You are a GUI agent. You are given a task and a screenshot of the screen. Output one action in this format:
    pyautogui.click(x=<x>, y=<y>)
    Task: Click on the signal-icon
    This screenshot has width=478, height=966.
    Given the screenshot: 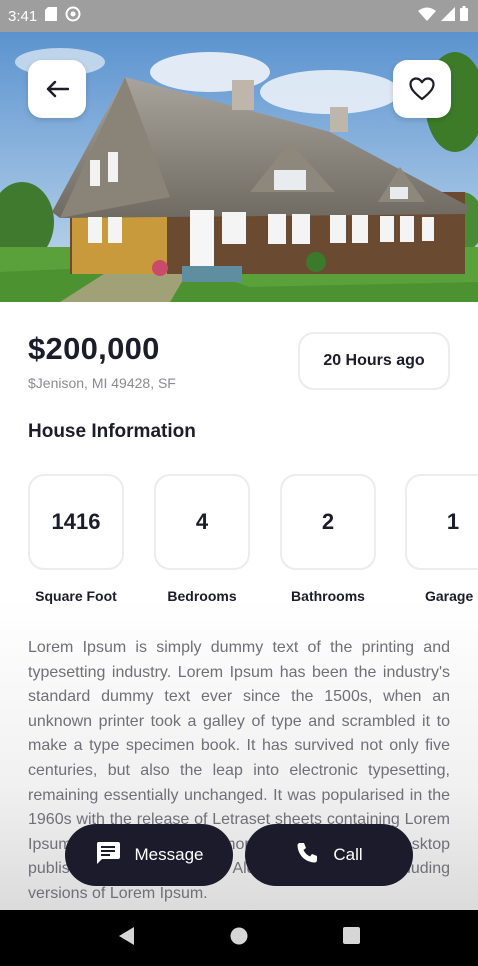 What is the action you would take?
    pyautogui.click(x=448, y=16)
    